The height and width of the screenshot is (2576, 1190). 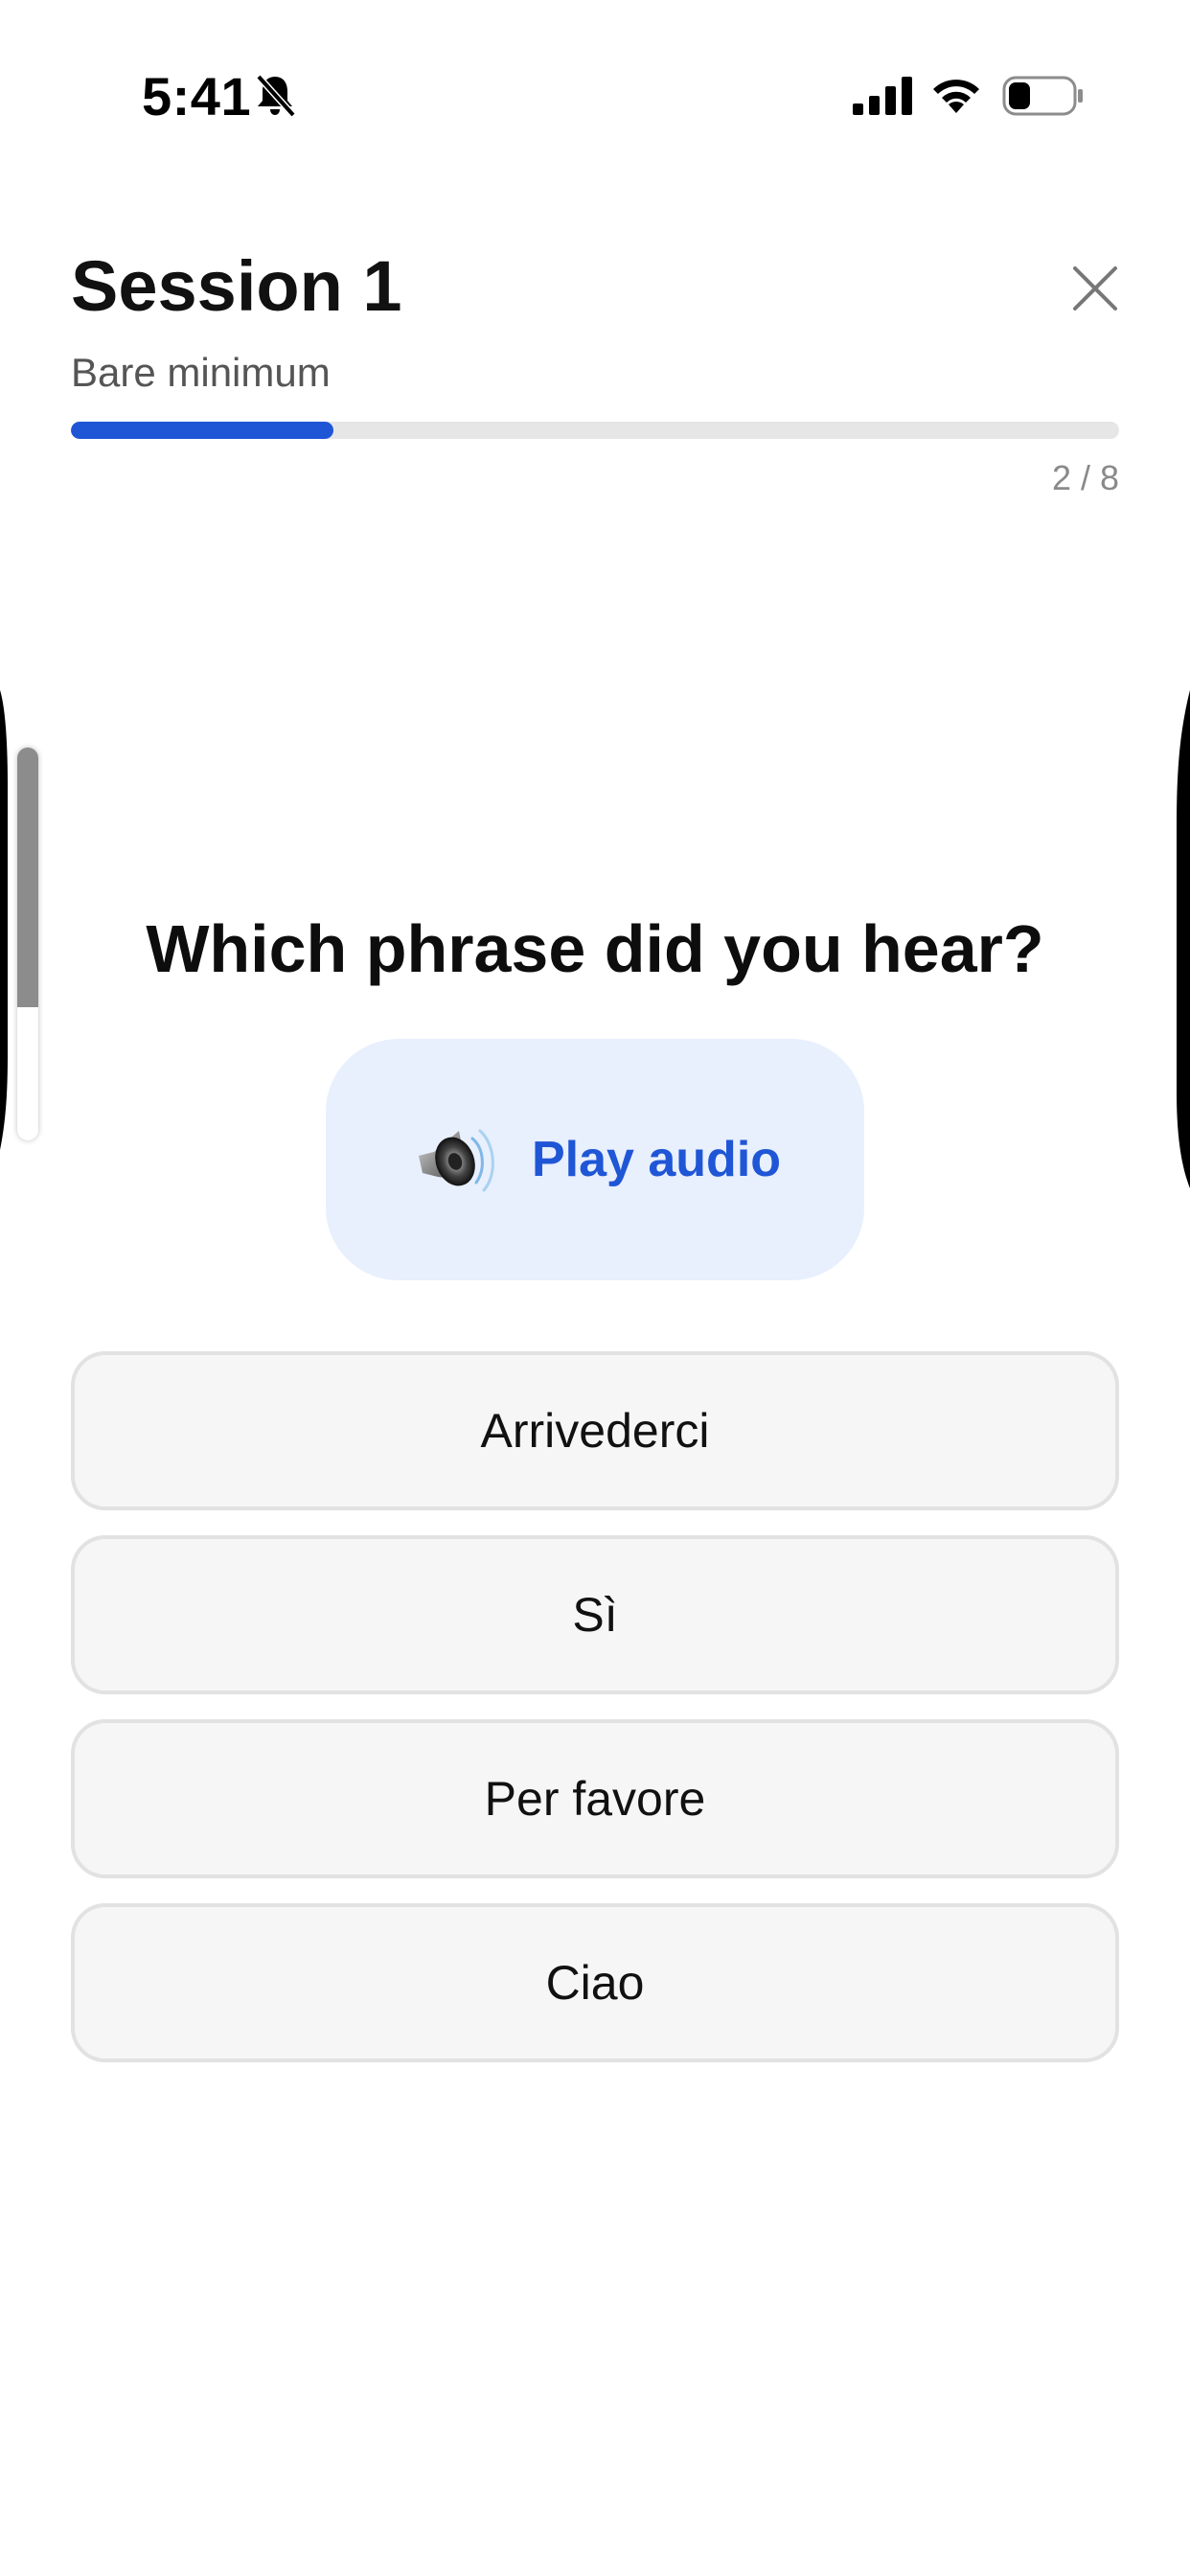 I want to click on battery-icon, so click(x=1042, y=96).